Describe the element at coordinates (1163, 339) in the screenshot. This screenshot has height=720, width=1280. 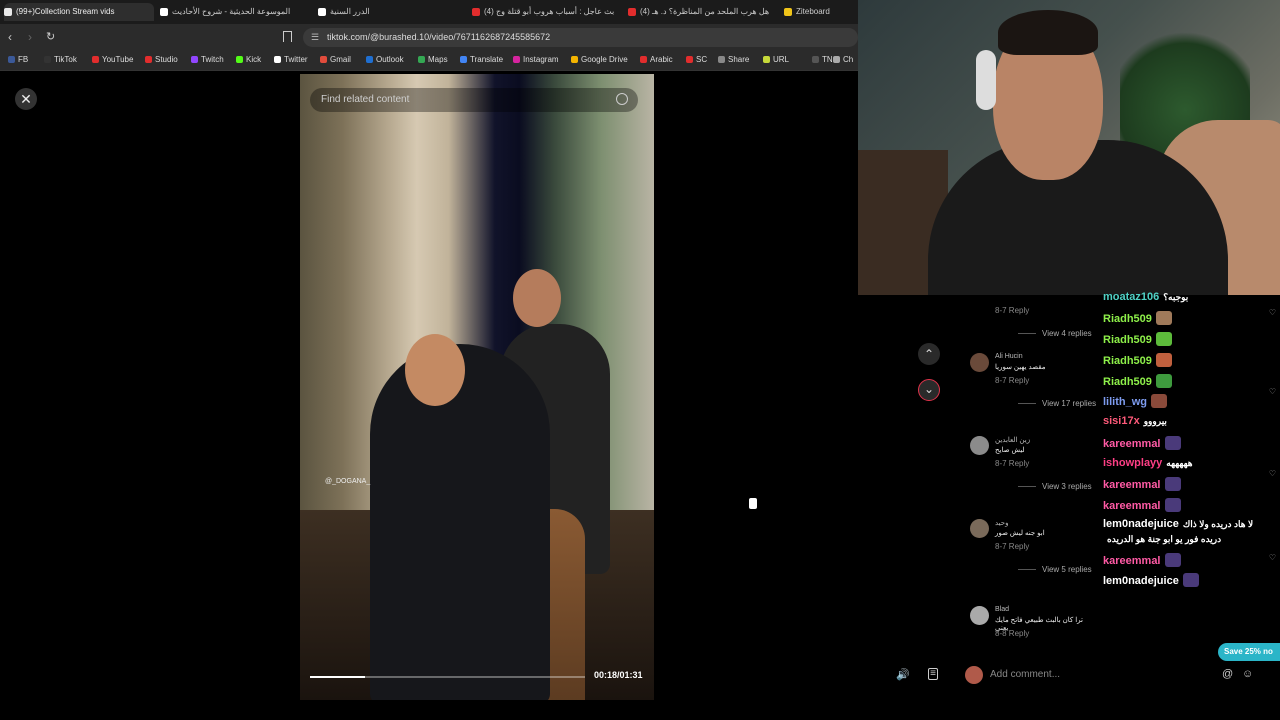
I see `emote-icon` at that location.